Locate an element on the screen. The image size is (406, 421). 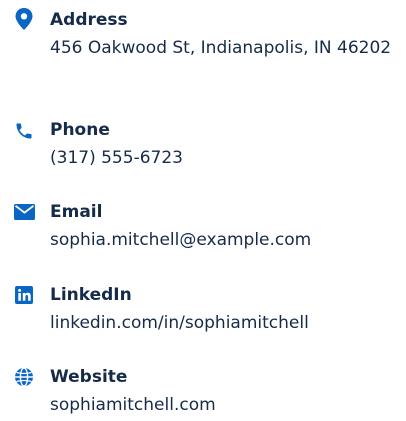
email-label: Email is located at coordinates (76, 212).